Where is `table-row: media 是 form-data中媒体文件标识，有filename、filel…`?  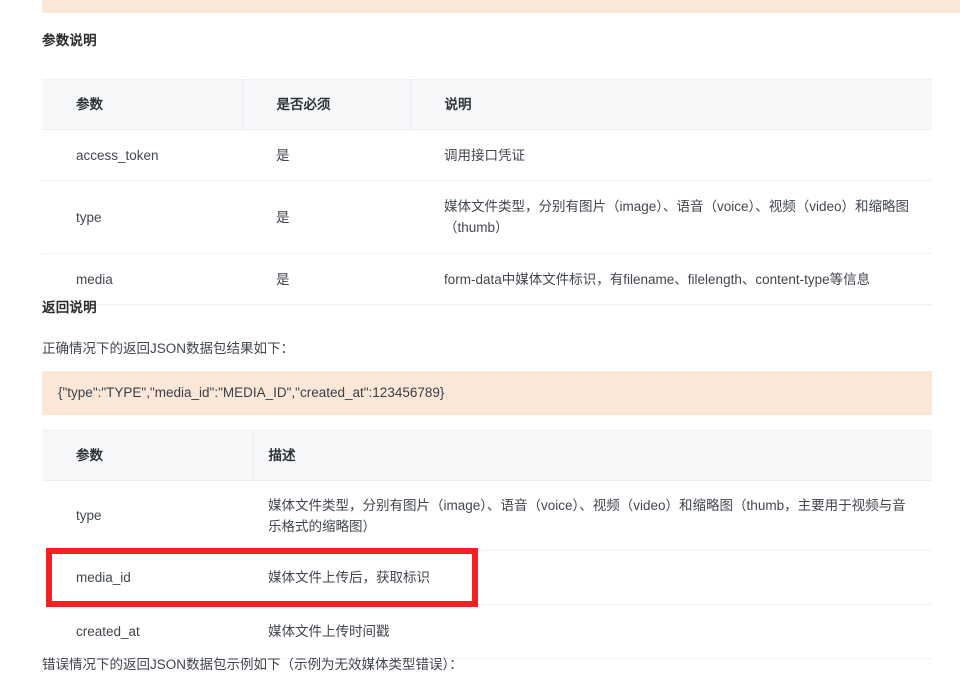 table-row: media 是 form-data中媒体文件标识，有filename、filel… is located at coordinates (487, 279).